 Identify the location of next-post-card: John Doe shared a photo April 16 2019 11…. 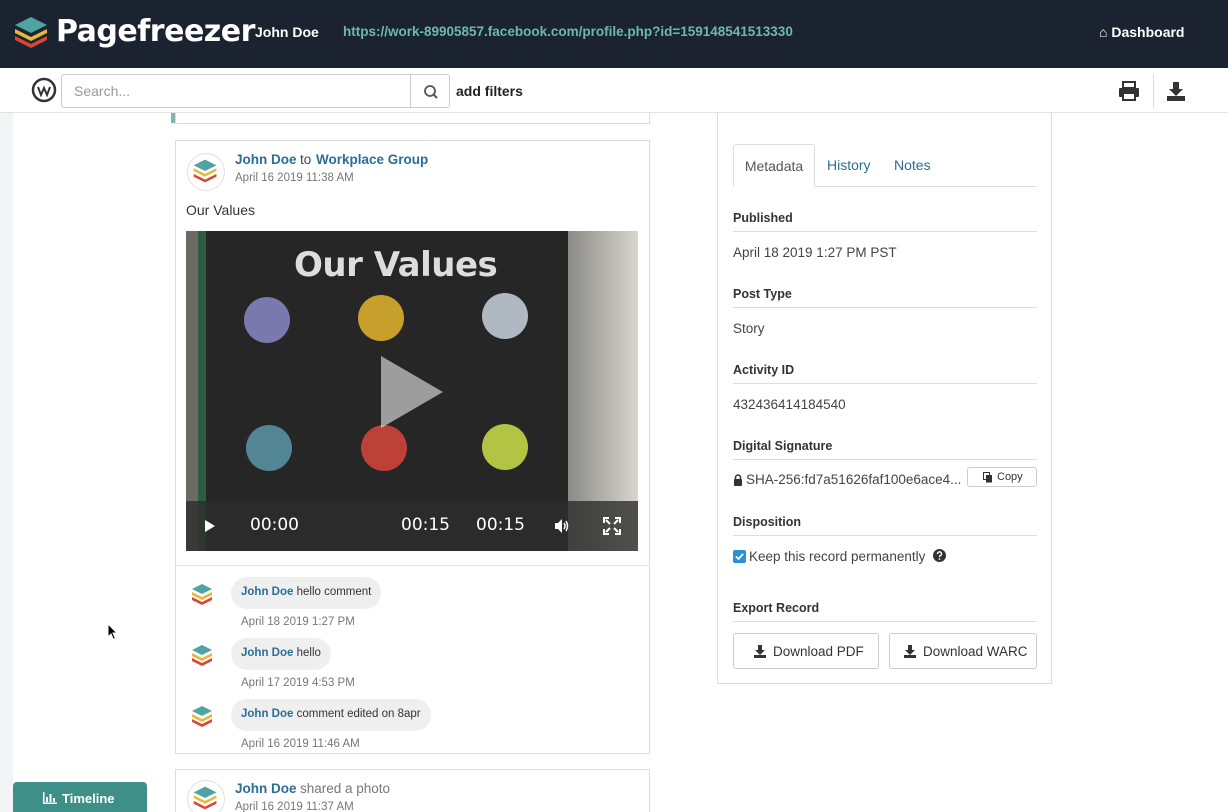
(412, 790).